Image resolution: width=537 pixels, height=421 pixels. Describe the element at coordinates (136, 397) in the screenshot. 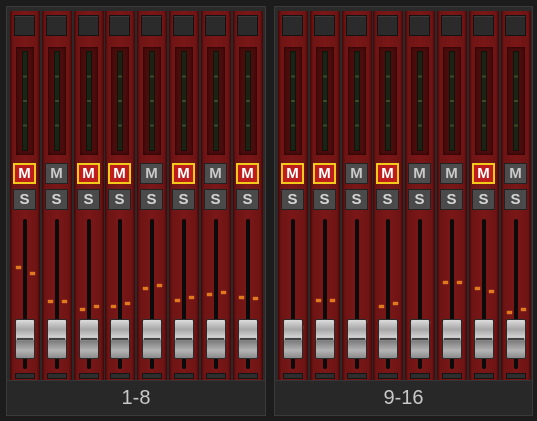

I see `bank-label: 1-8` at that location.